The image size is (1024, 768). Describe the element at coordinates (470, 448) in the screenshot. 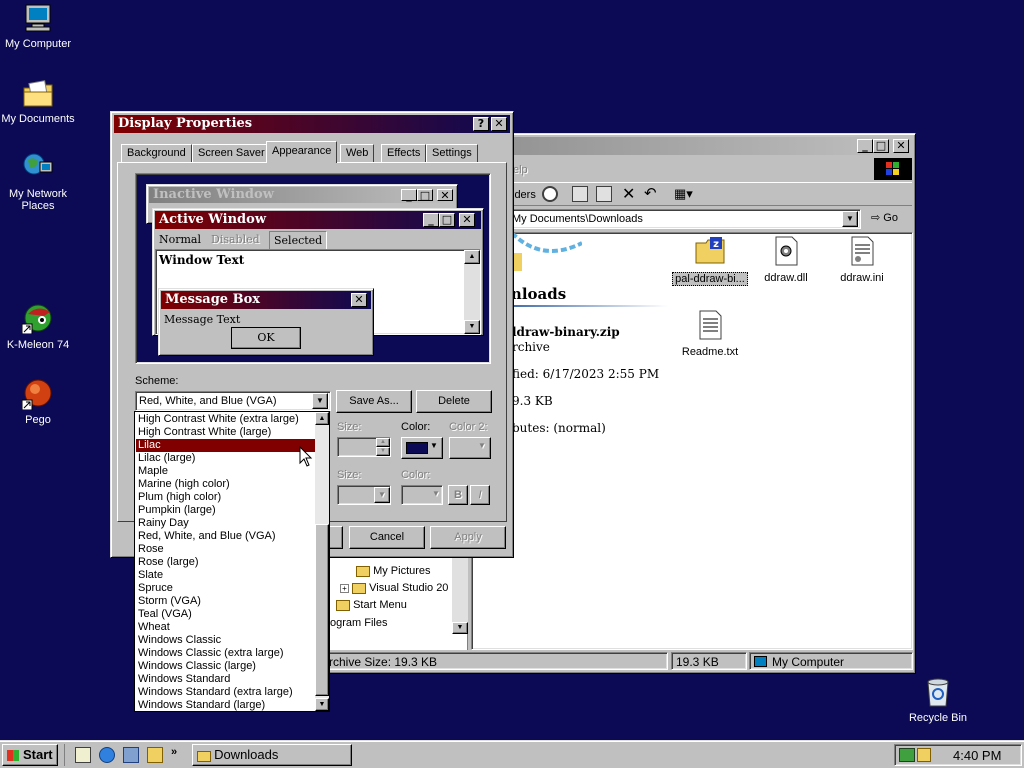

I see `item-color2-button: ▼` at that location.